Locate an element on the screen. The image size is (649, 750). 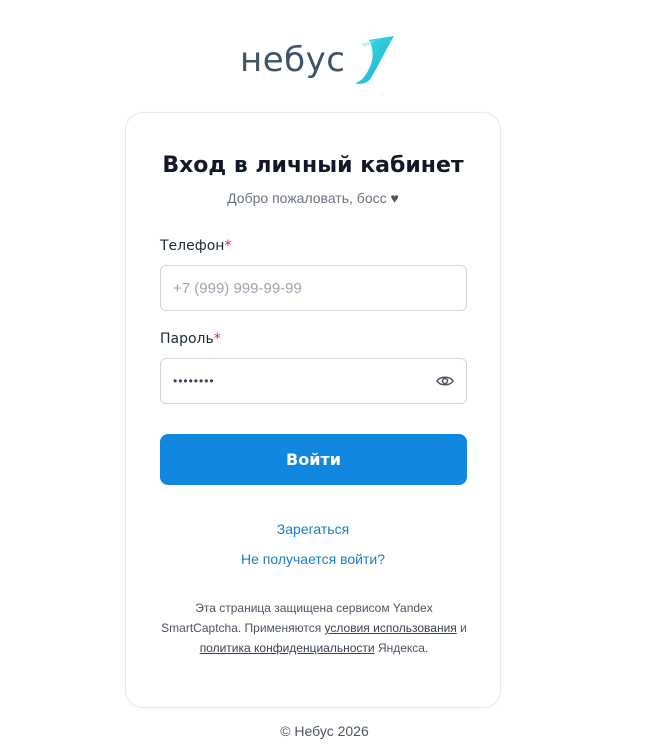
register-link: Зарегаться is located at coordinates (313, 529).